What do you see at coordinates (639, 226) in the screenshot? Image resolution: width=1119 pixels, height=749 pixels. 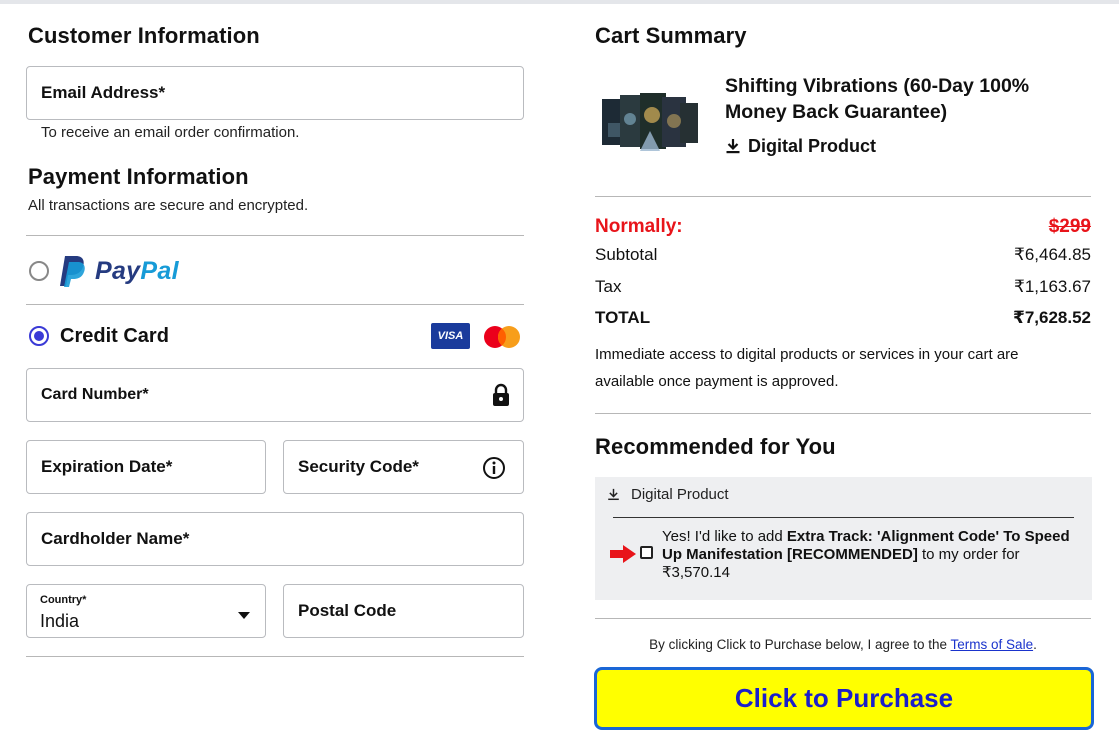 I see `normally-label: Normally:` at bounding box center [639, 226].